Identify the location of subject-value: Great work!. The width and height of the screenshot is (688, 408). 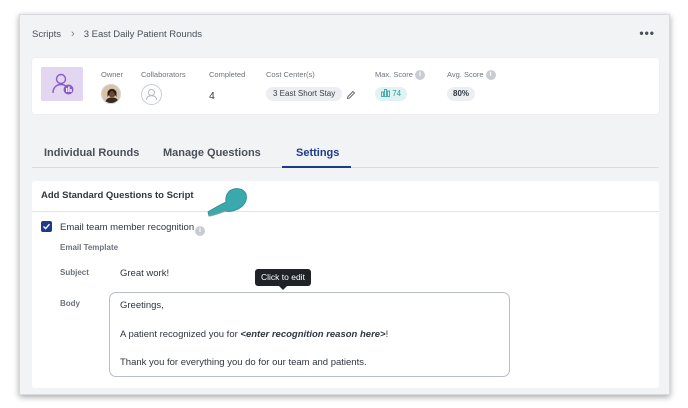
(144, 273).